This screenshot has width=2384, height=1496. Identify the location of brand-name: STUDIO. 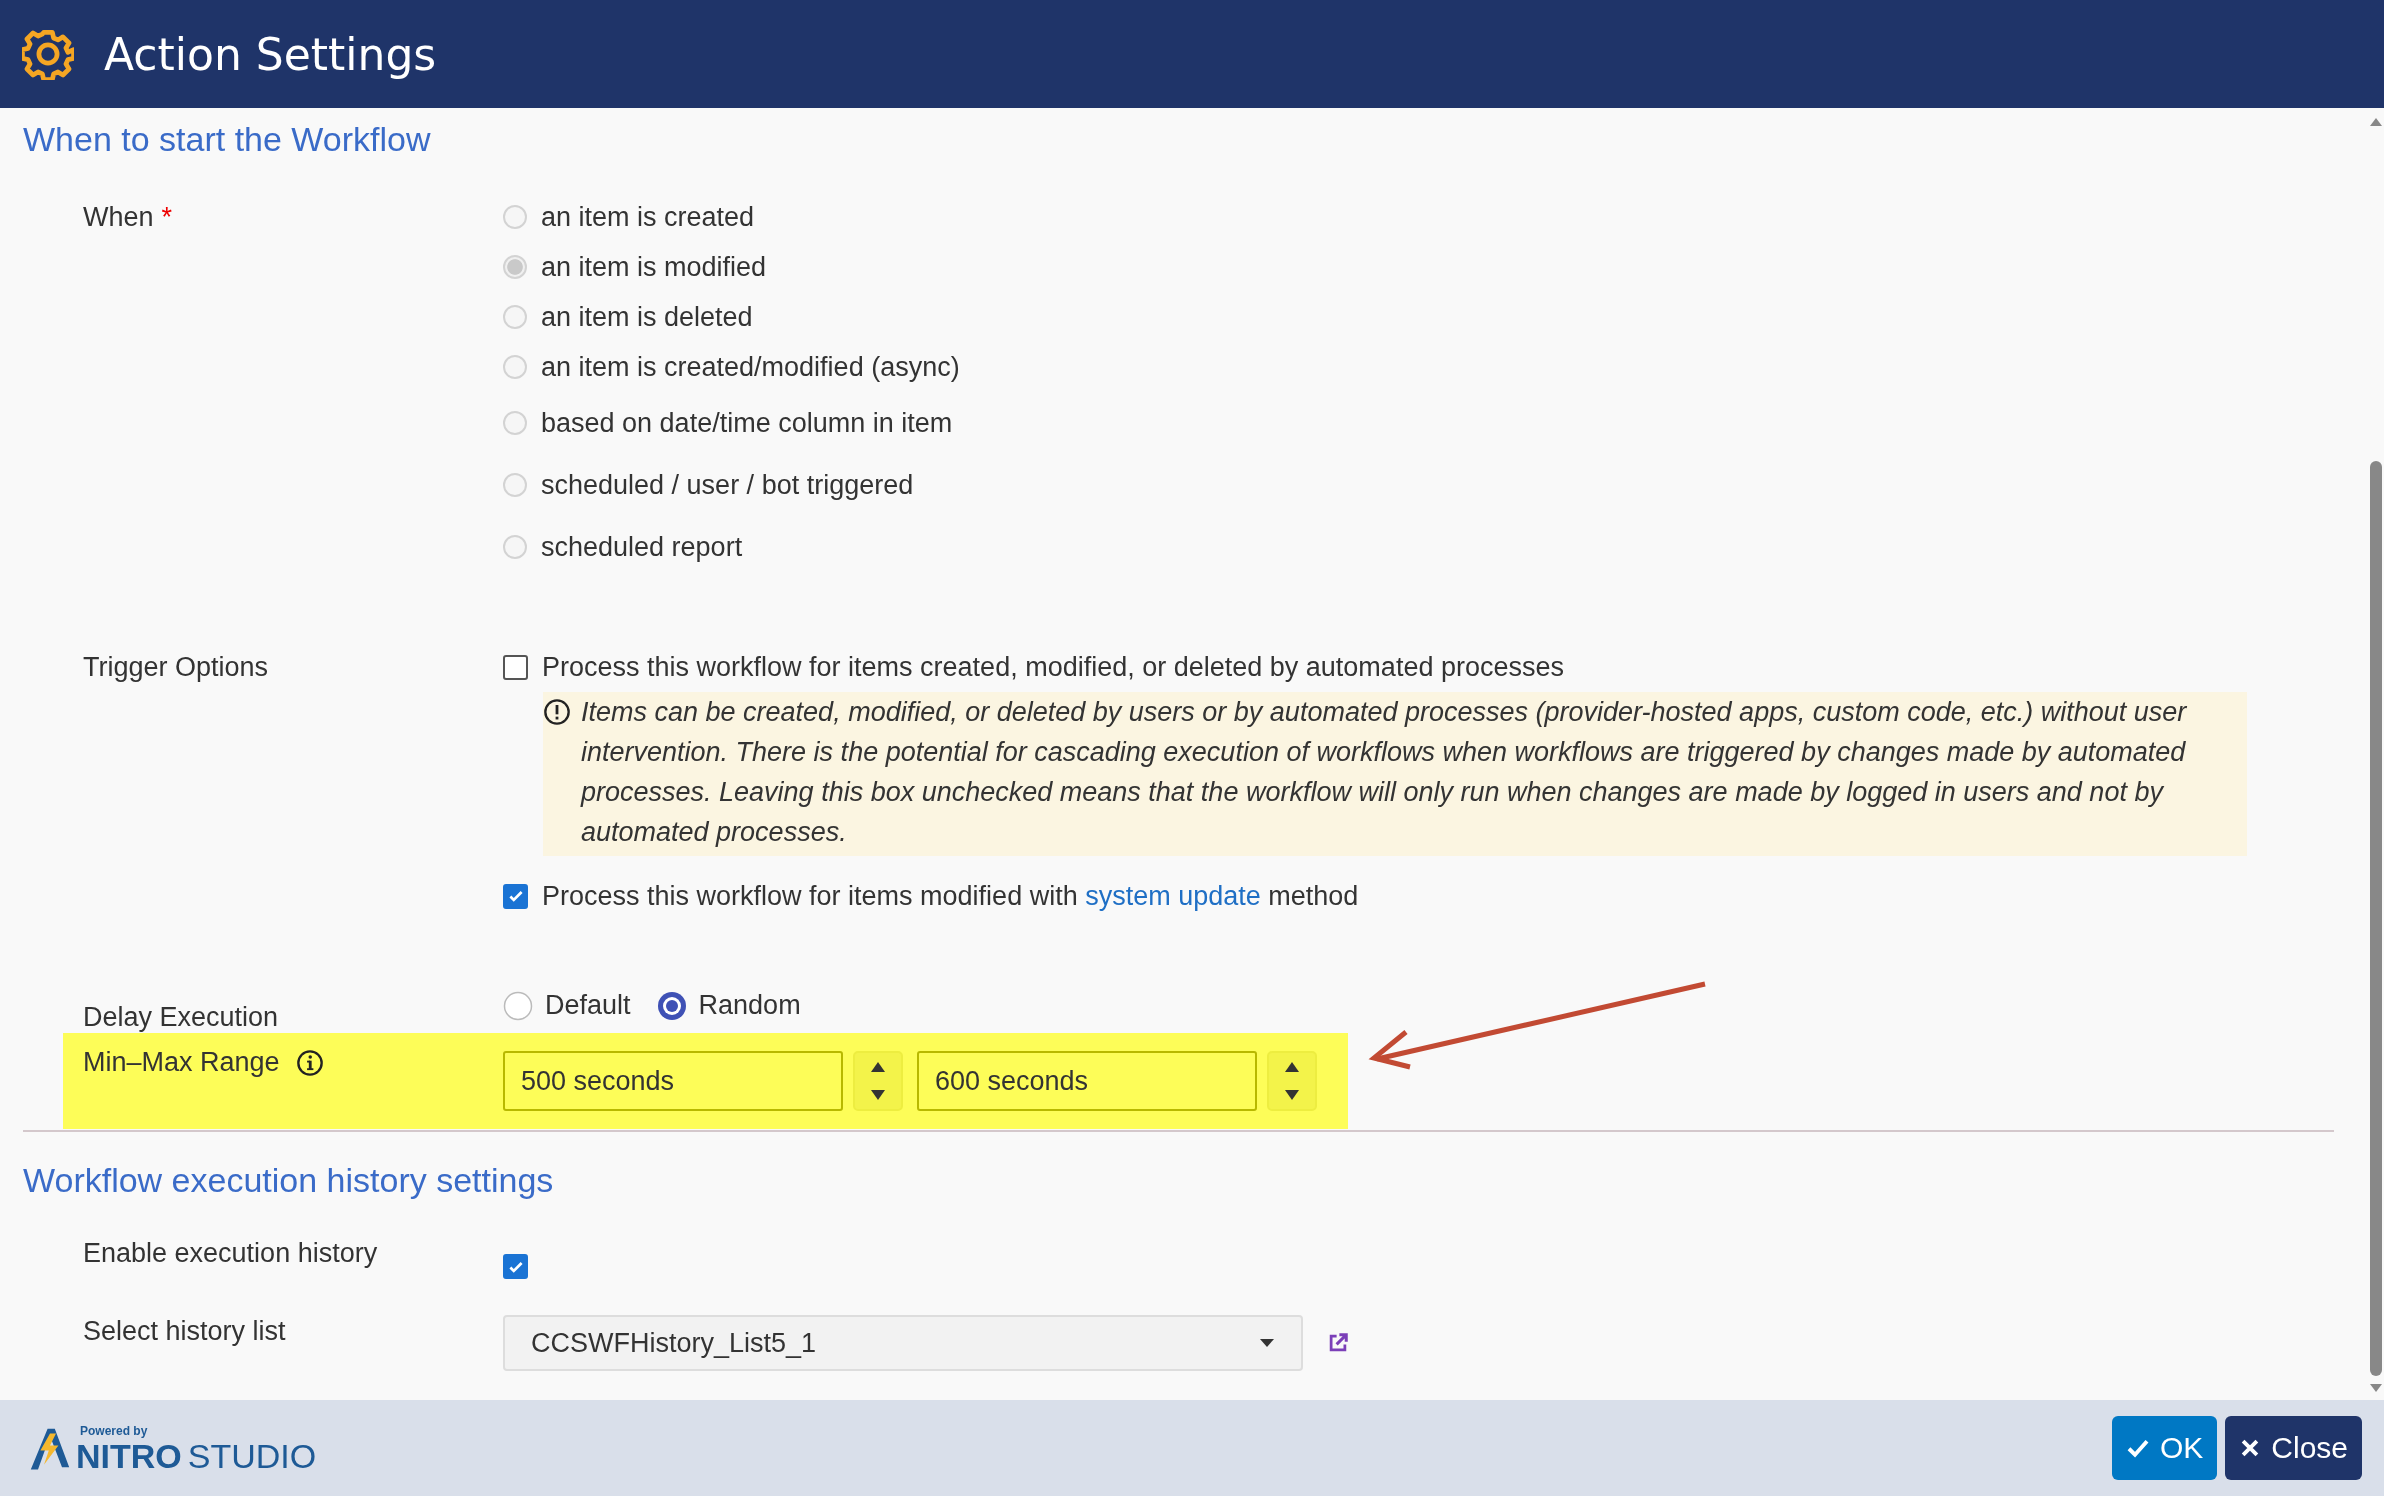
(252, 1456).